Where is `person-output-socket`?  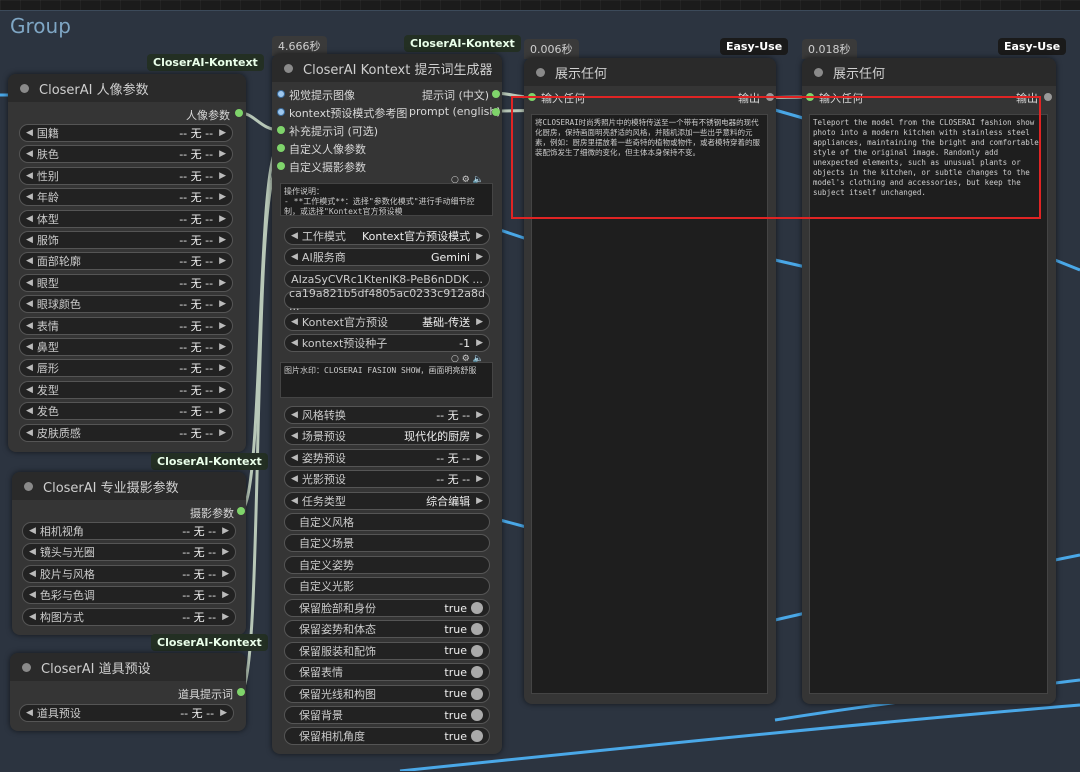
person-output-socket is located at coordinates (239, 113).